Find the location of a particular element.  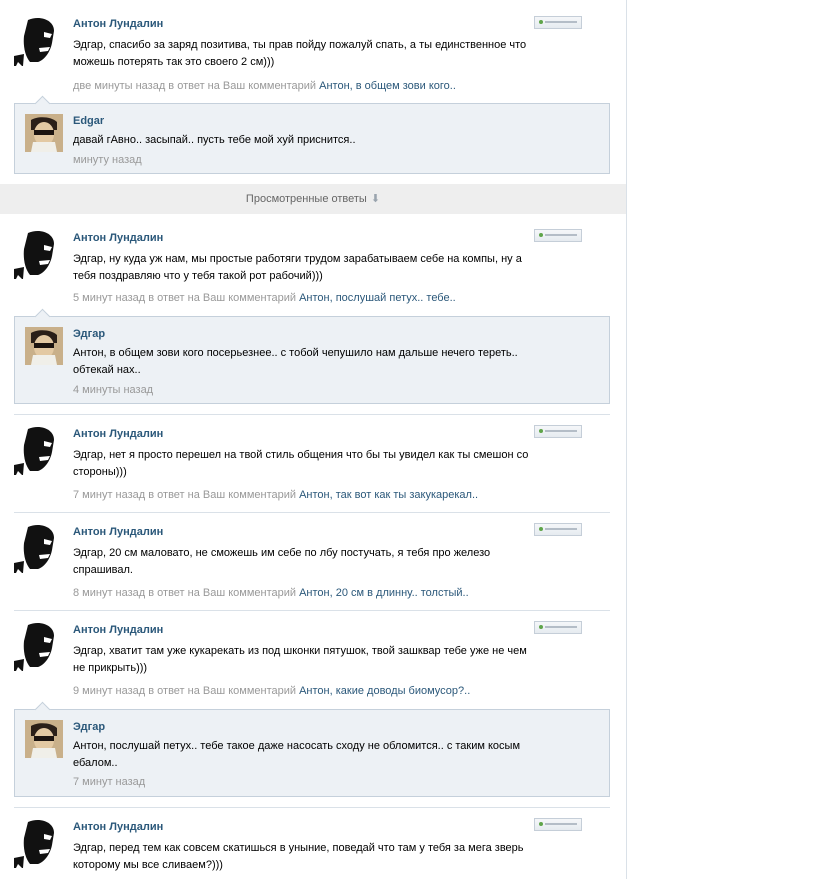

arrow-down-icon: ⬇ is located at coordinates (375, 199).